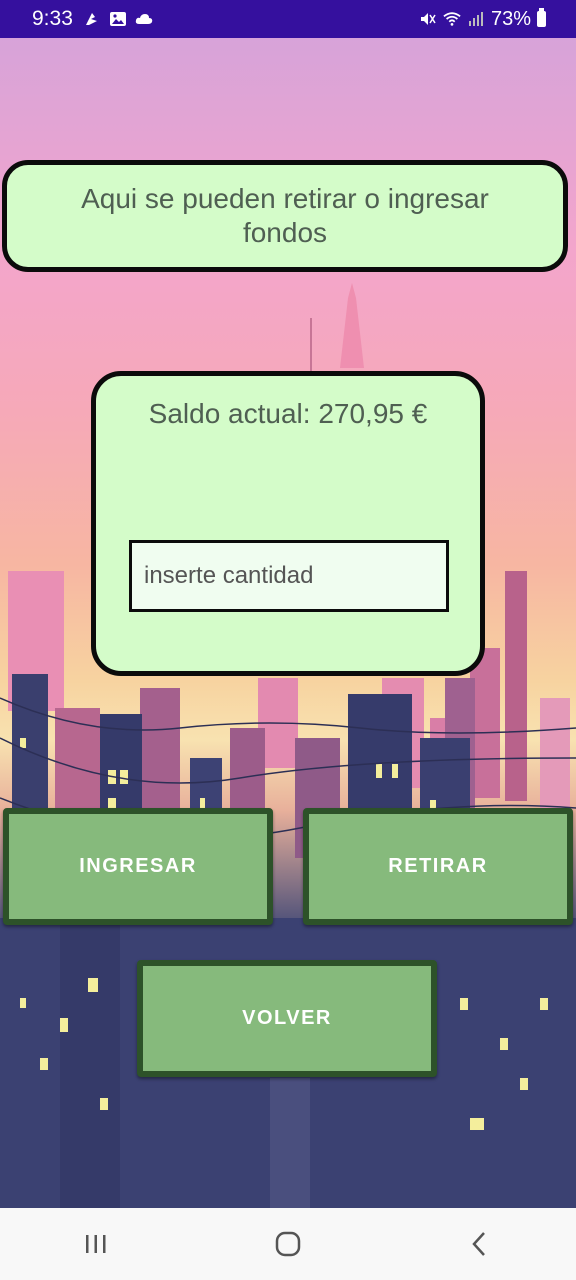 This screenshot has width=576, height=1280. I want to click on app-notification-icon, so click(91, 19).